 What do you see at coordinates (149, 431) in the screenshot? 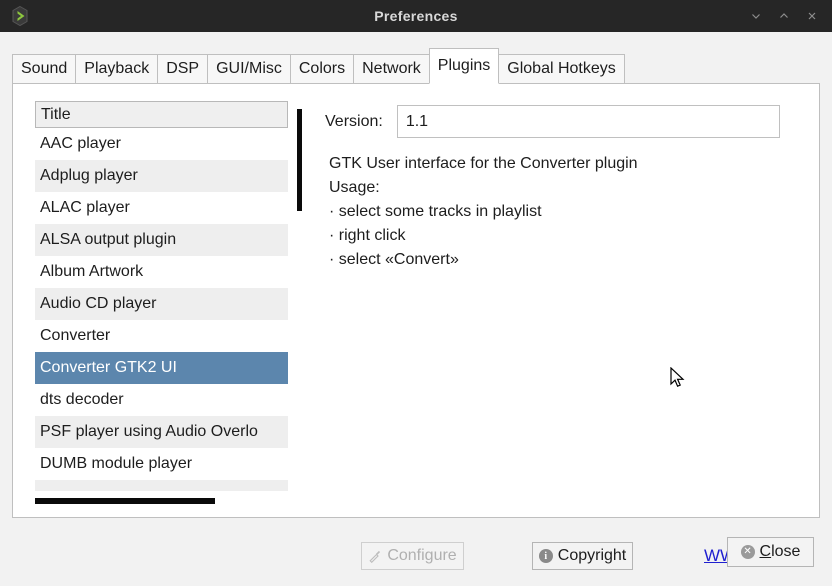
I see `list-item-label: PSF player using Audio Overlo` at bounding box center [149, 431].